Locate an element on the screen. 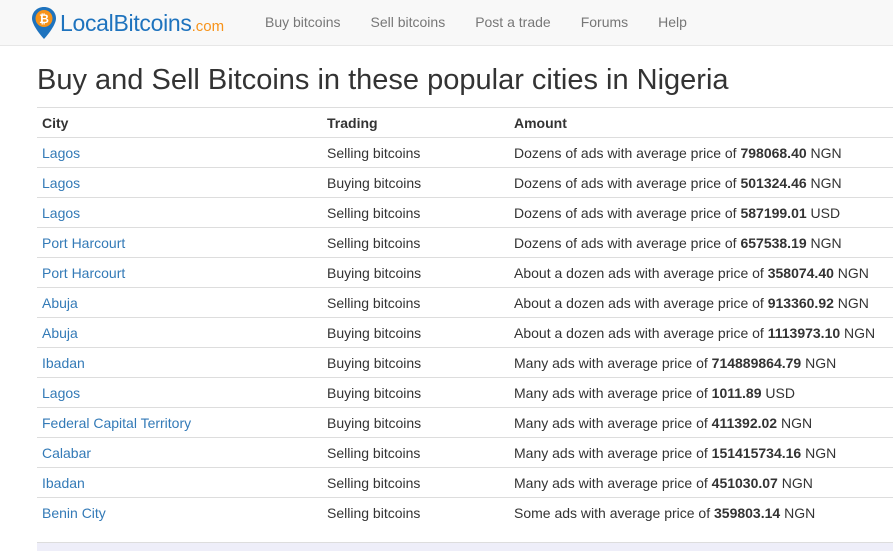  brand-logo-link: ₿ LocalBitcoins.com is located at coordinates (127, 23).